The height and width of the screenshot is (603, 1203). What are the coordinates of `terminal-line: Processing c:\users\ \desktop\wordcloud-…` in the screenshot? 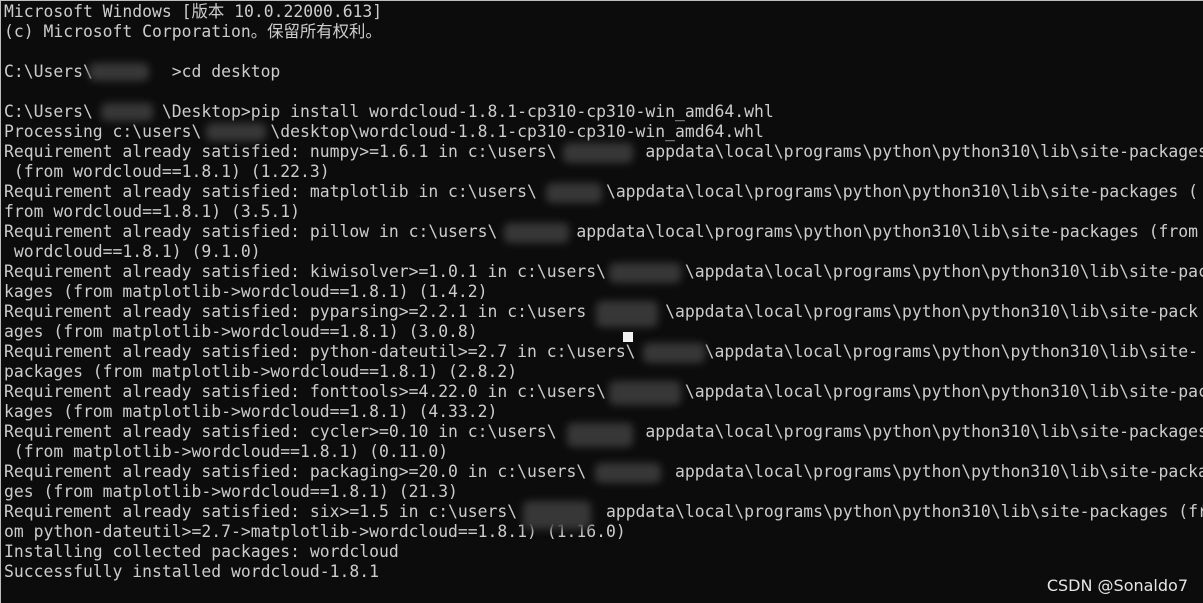 It's located at (384, 131).